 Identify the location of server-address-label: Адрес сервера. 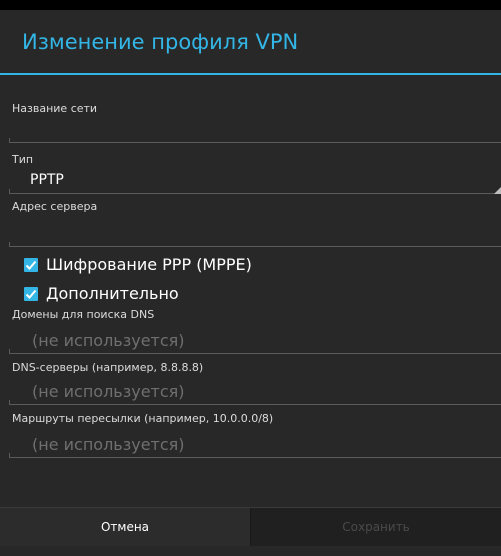
(55, 206).